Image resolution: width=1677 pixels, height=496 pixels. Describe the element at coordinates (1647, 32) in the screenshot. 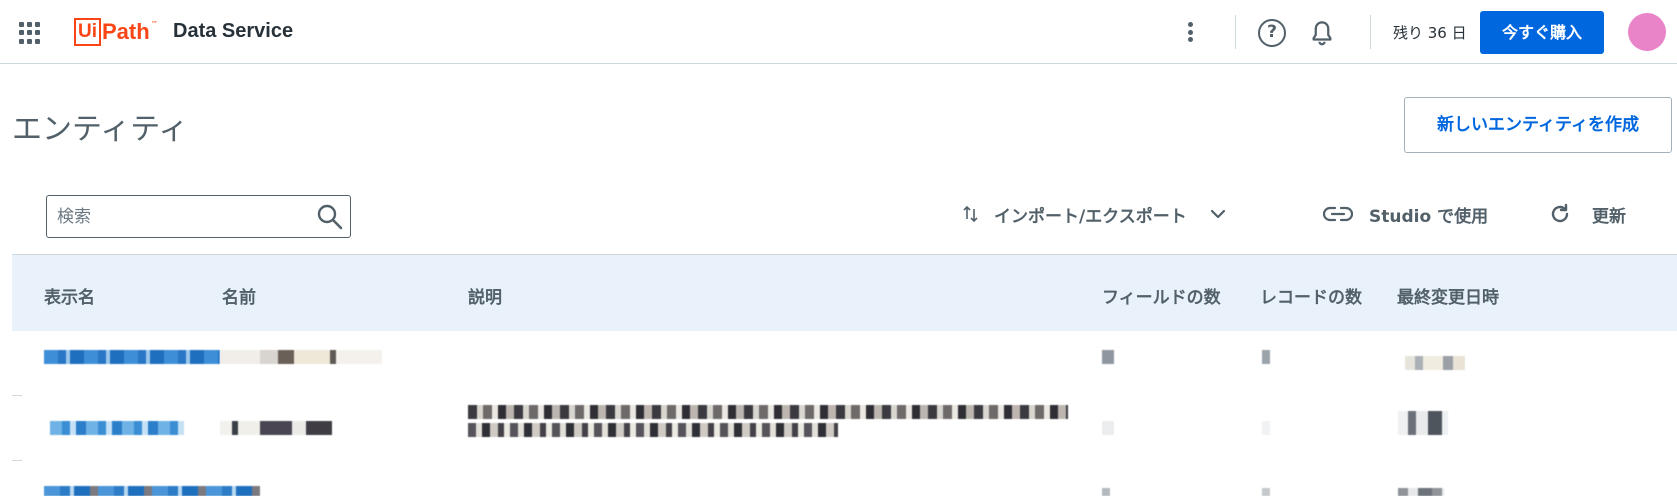

I see `avatar` at that location.